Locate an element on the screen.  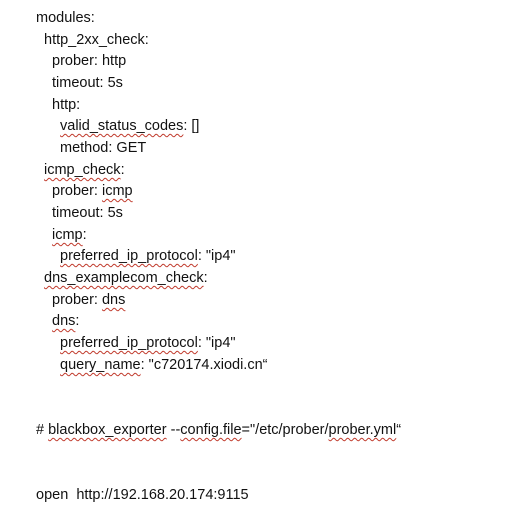
yaml-line-icmp-check: icmp_check: is located at coordinates (84, 170).